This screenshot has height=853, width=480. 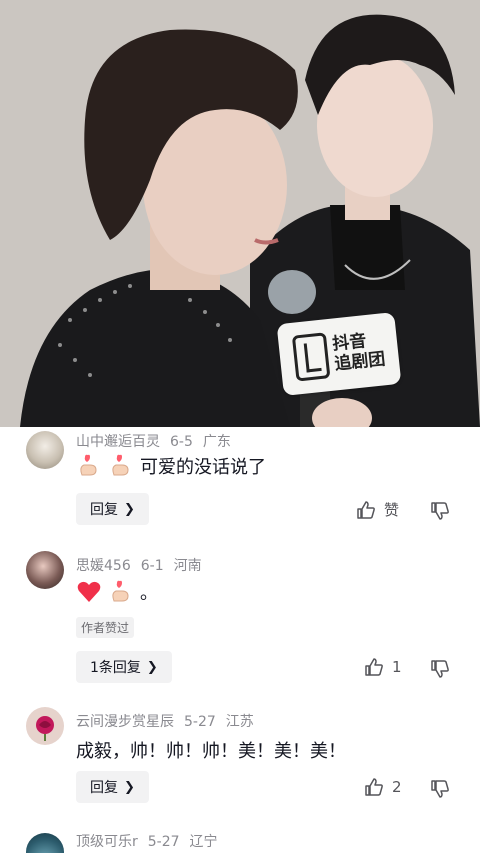 What do you see at coordinates (203, 842) in the screenshot?
I see `comment-location: 辽宁` at bounding box center [203, 842].